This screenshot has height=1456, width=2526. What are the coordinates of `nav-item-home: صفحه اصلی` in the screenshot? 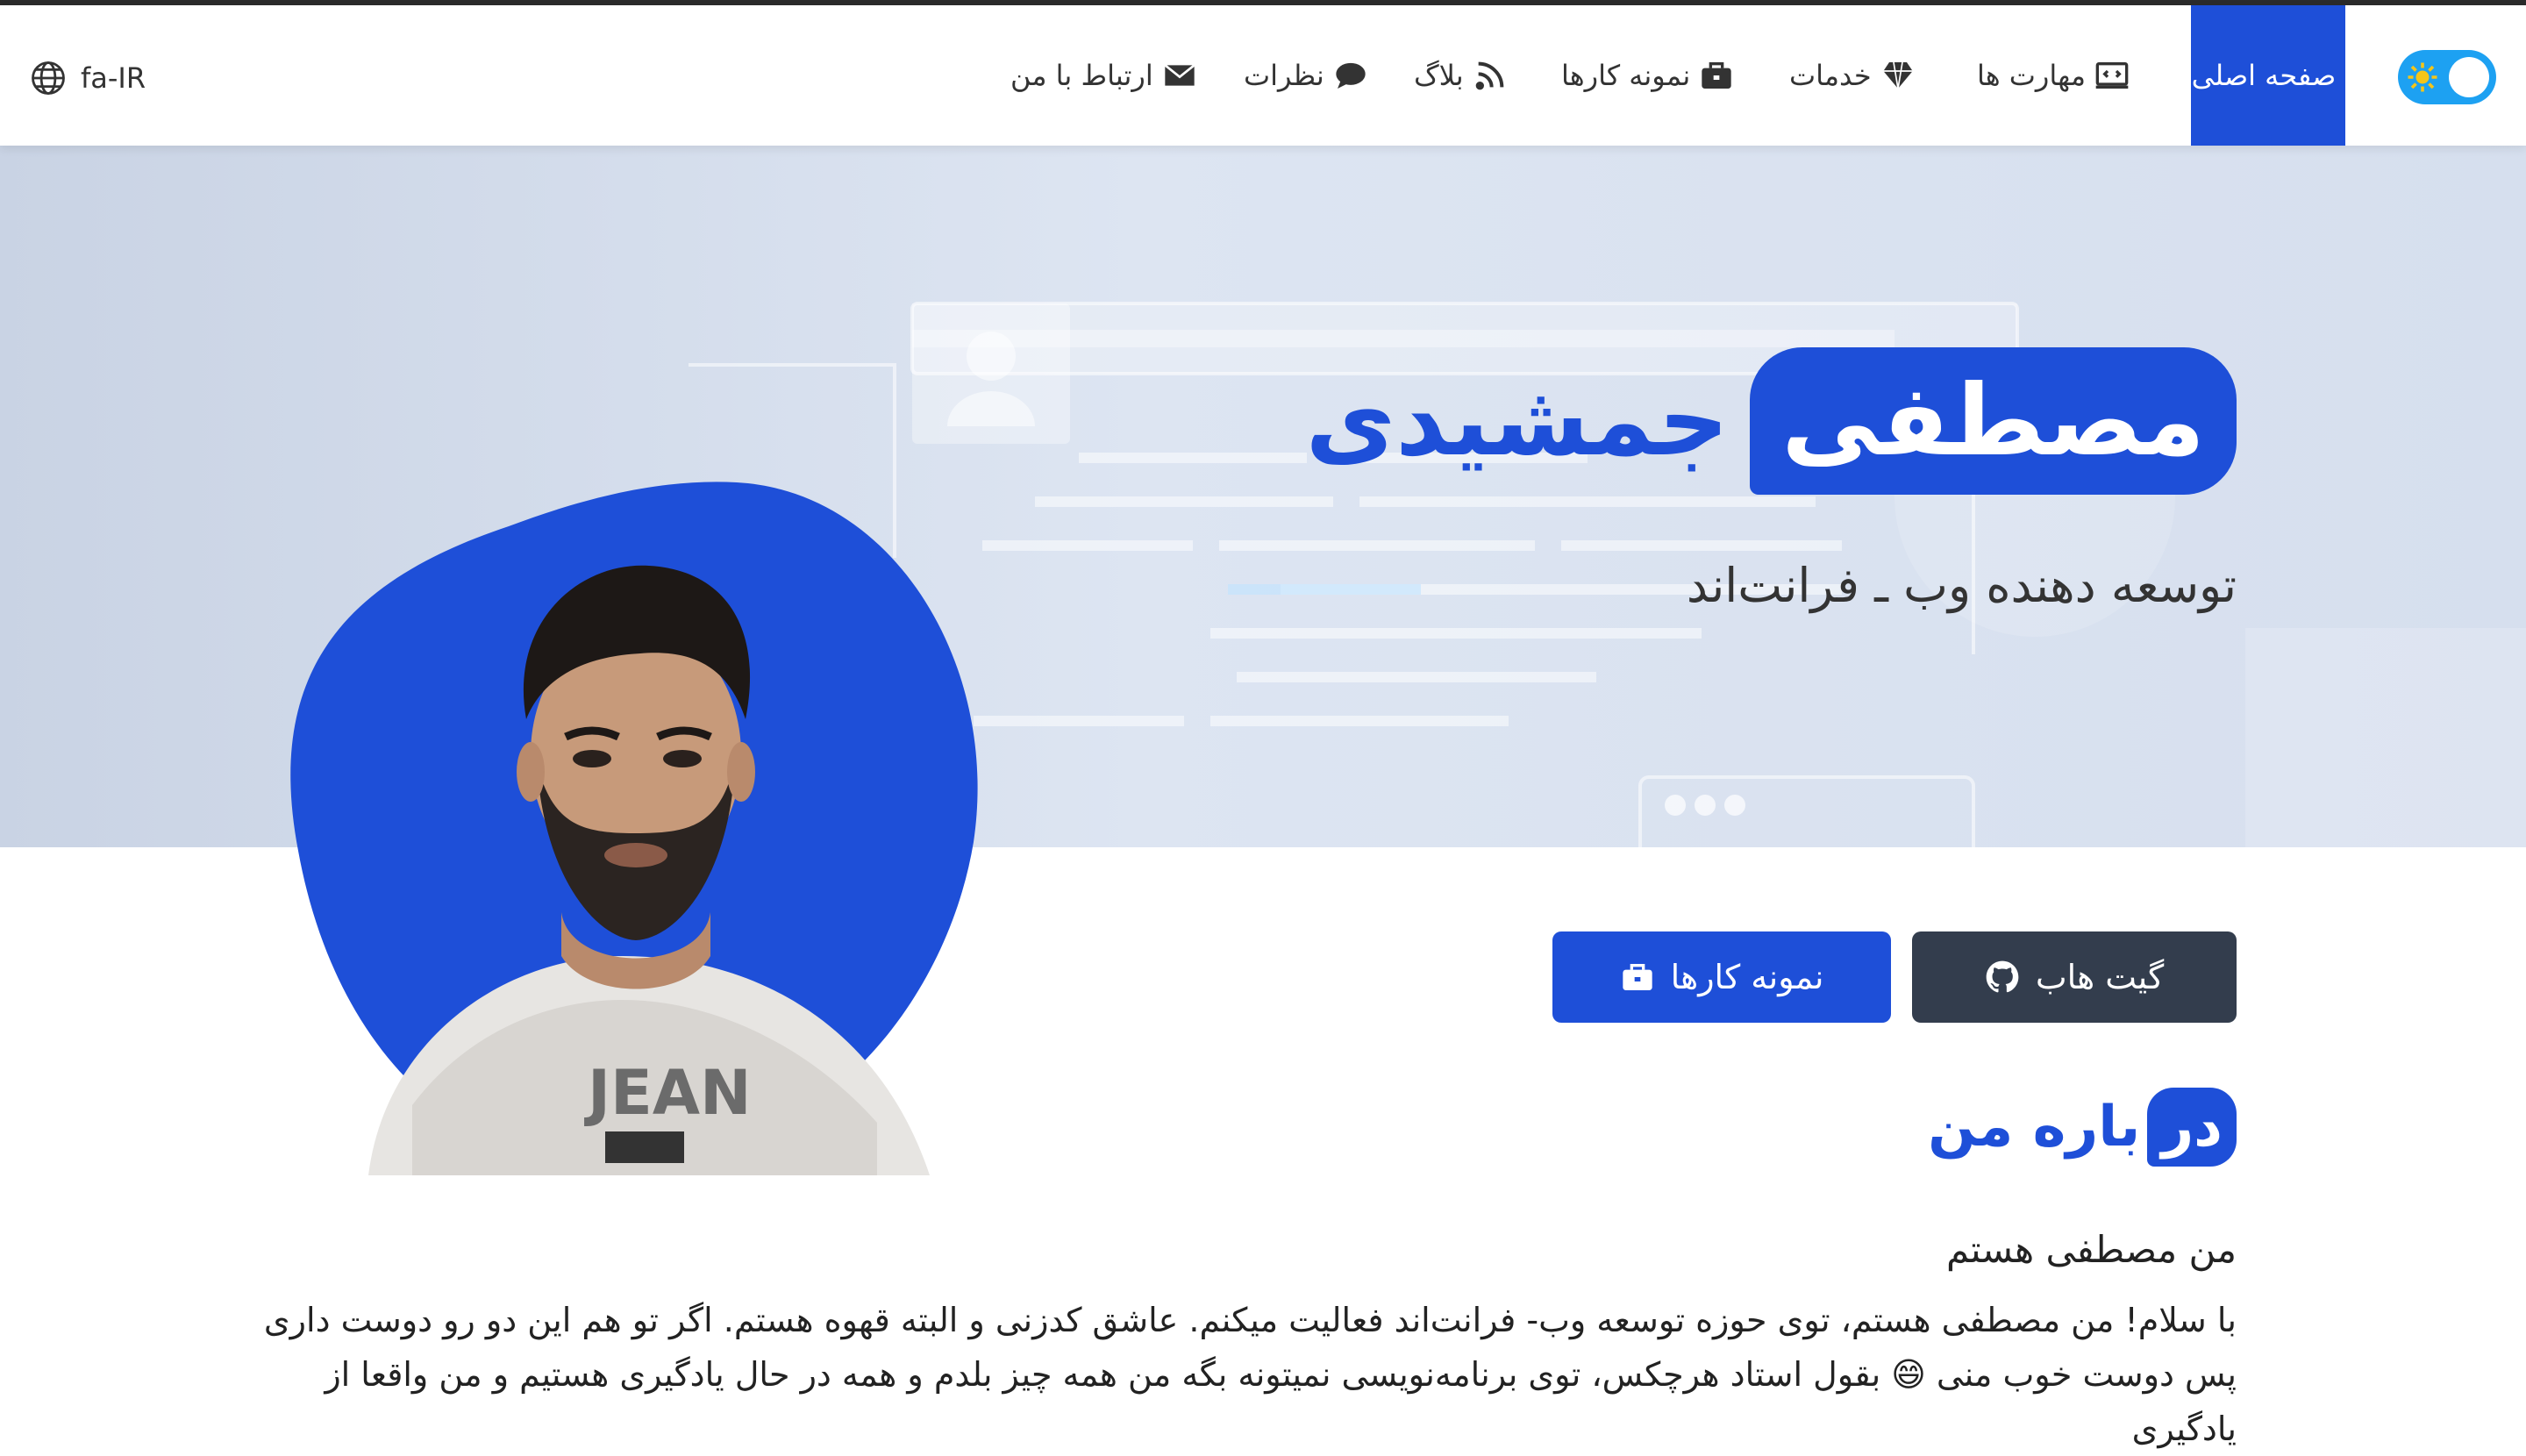 It's located at (2268, 75).